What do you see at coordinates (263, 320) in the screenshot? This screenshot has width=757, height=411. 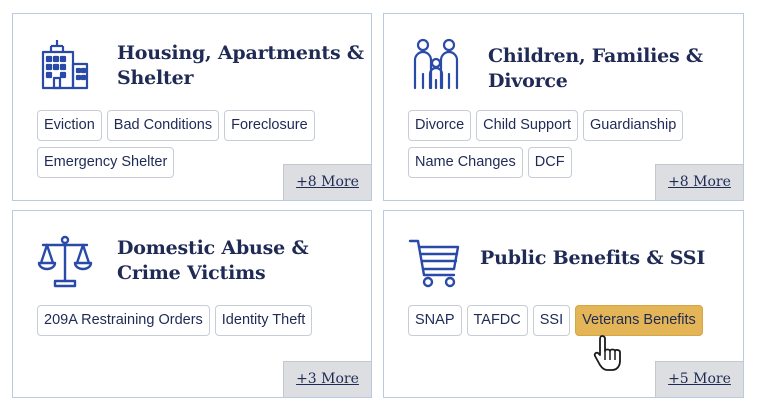 I see `tag-identity-theft: Identity Theft` at bounding box center [263, 320].